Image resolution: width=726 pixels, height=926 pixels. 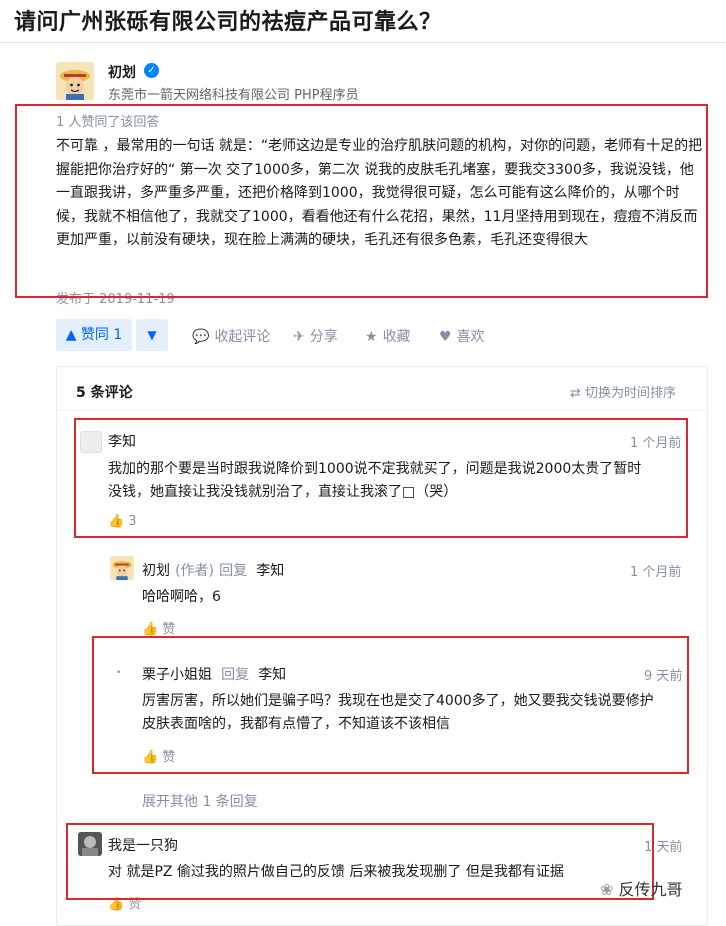 I want to click on watermark: ❀ 反传九哥, so click(x=641, y=889).